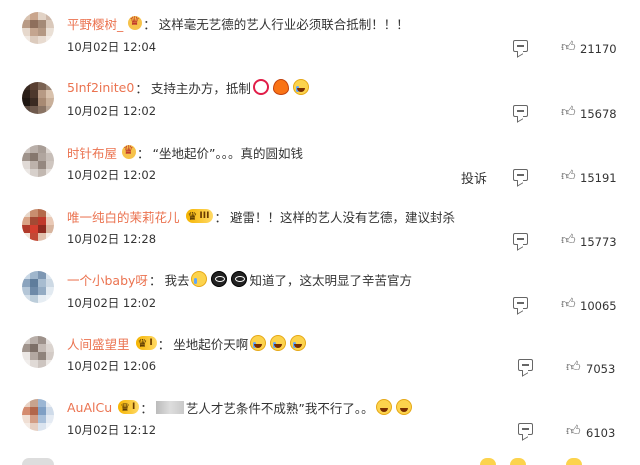 Image resolution: width=640 pixels, height=465 pixels. Describe the element at coordinates (283, 24) in the screenshot. I see `comment-text: 这样毫无艺德的艺人行业必须联合抵制！！！` at that location.